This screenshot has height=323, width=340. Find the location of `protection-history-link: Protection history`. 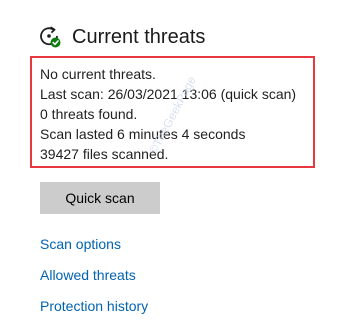

protection-history-link: Protection history is located at coordinates (94, 306).